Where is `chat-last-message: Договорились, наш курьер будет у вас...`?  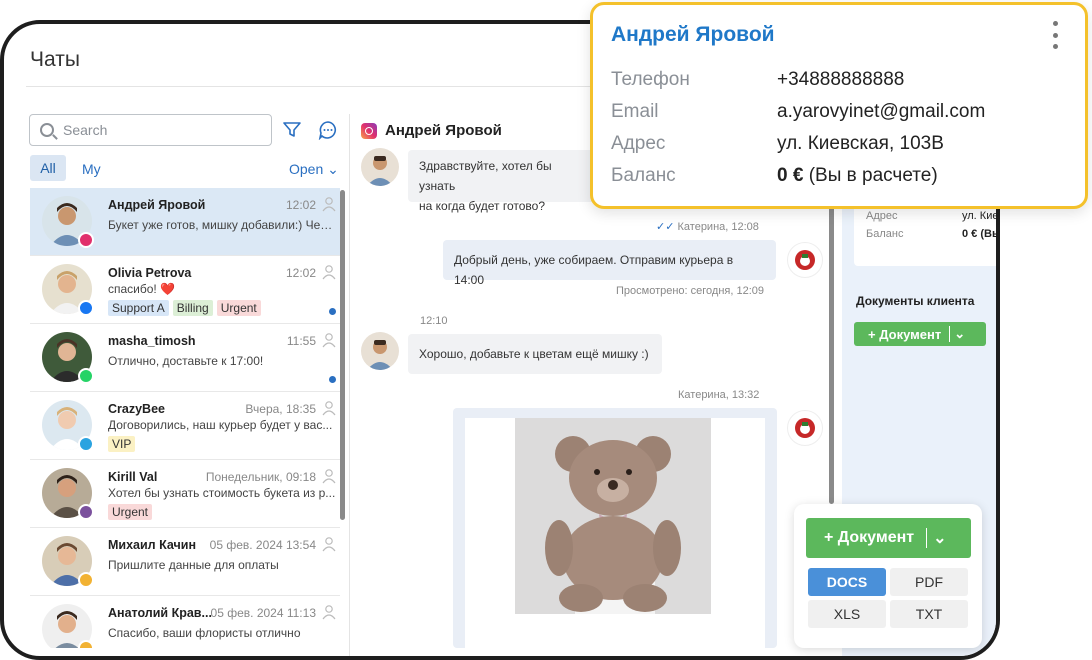
chat-last-message: Договорились, наш курьер будет у вас... is located at coordinates (220, 425).